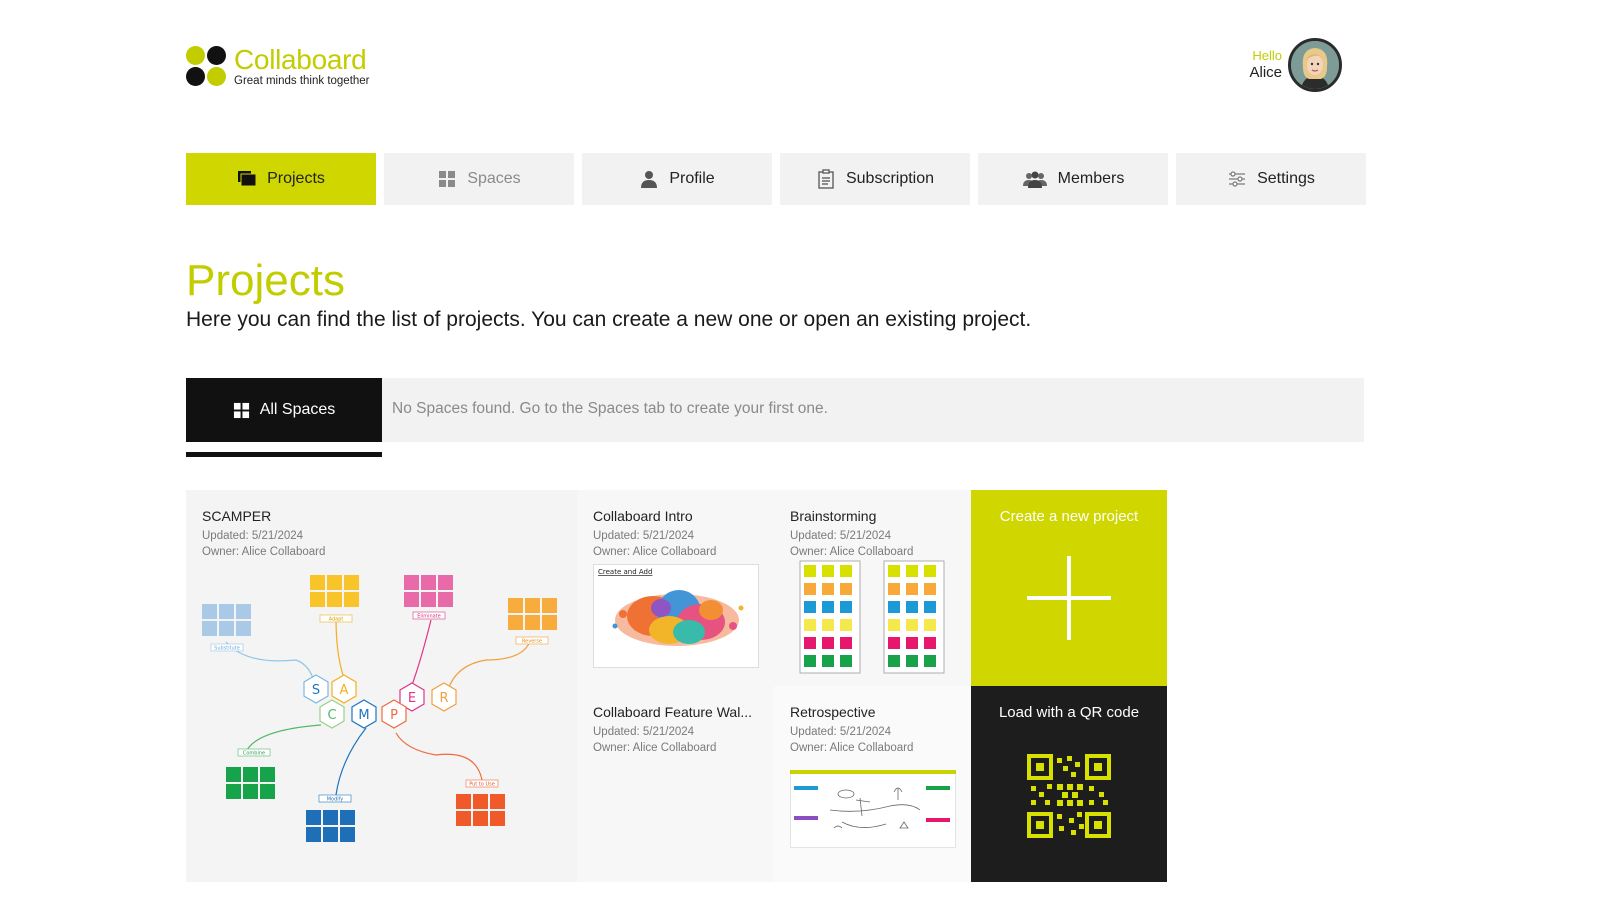 The image size is (1600, 900). Describe the element at coordinates (873, 809) in the screenshot. I see `retrospective-thumbnail` at that location.